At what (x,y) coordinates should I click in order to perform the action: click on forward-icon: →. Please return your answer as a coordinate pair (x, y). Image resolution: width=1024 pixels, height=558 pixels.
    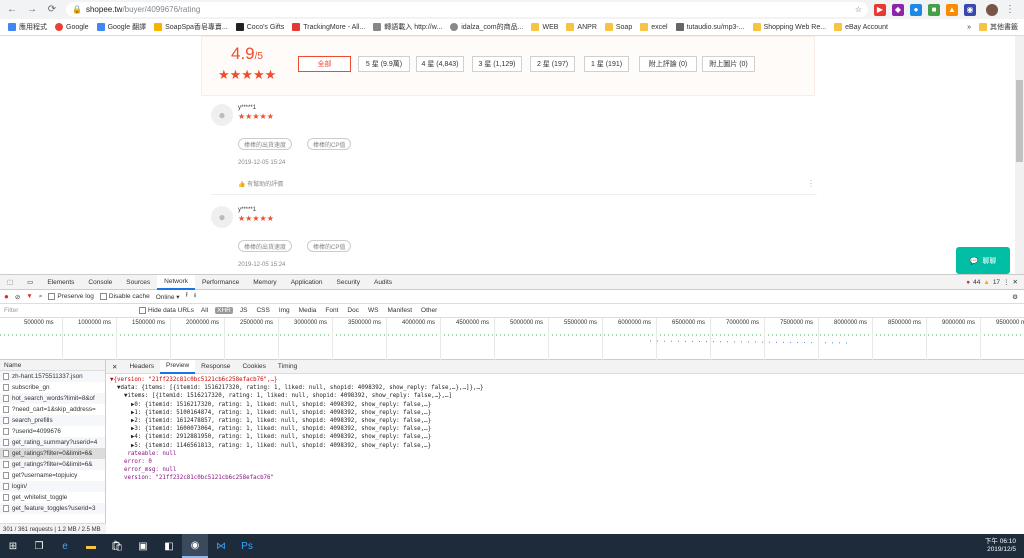
    Looking at the image, I should click on (32, 10).